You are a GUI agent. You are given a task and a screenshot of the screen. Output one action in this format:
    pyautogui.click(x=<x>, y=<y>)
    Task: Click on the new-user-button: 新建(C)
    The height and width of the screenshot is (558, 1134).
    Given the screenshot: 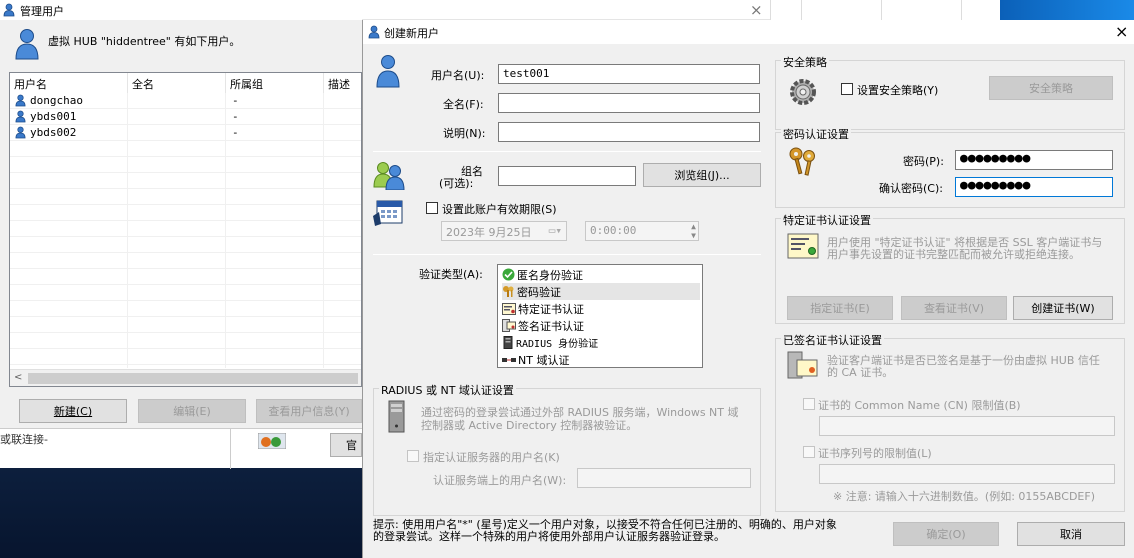 What is the action you would take?
    pyautogui.click(x=73, y=411)
    